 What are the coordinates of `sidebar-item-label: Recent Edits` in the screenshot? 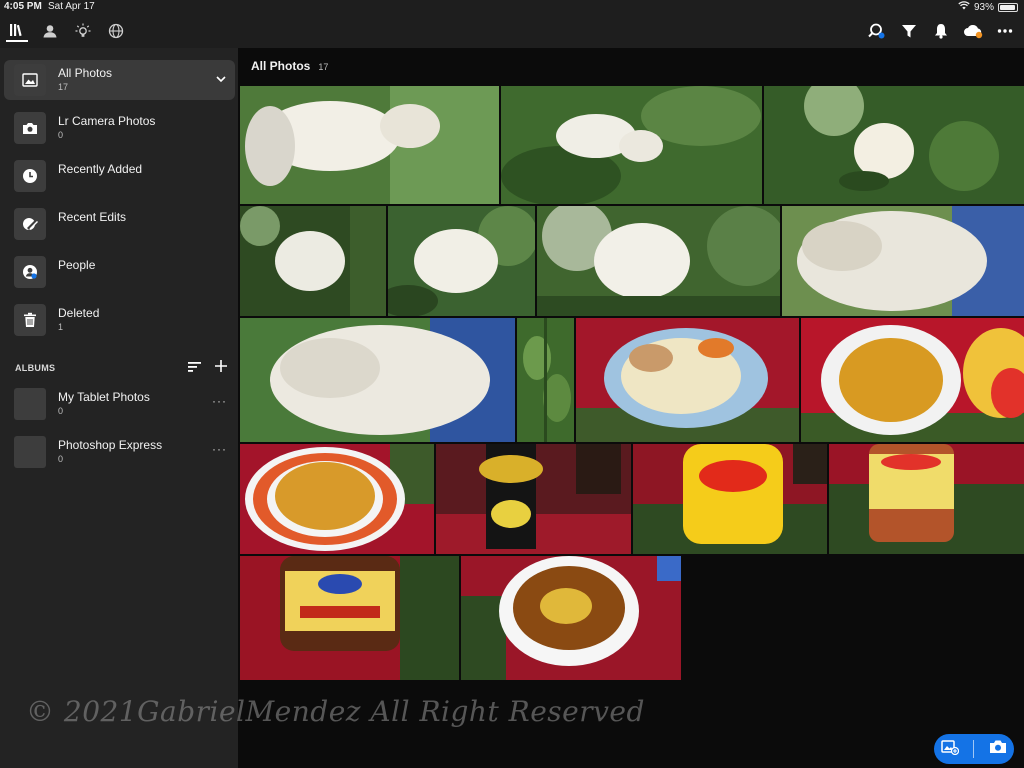 It's located at (92, 217).